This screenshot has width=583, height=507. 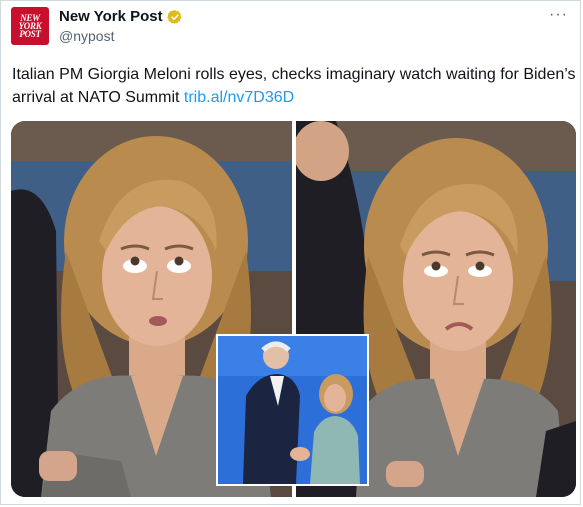 What do you see at coordinates (30, 26) in the screenshot?
I see `avatar: NEW YORK POST` at bounding box center [30, 26].